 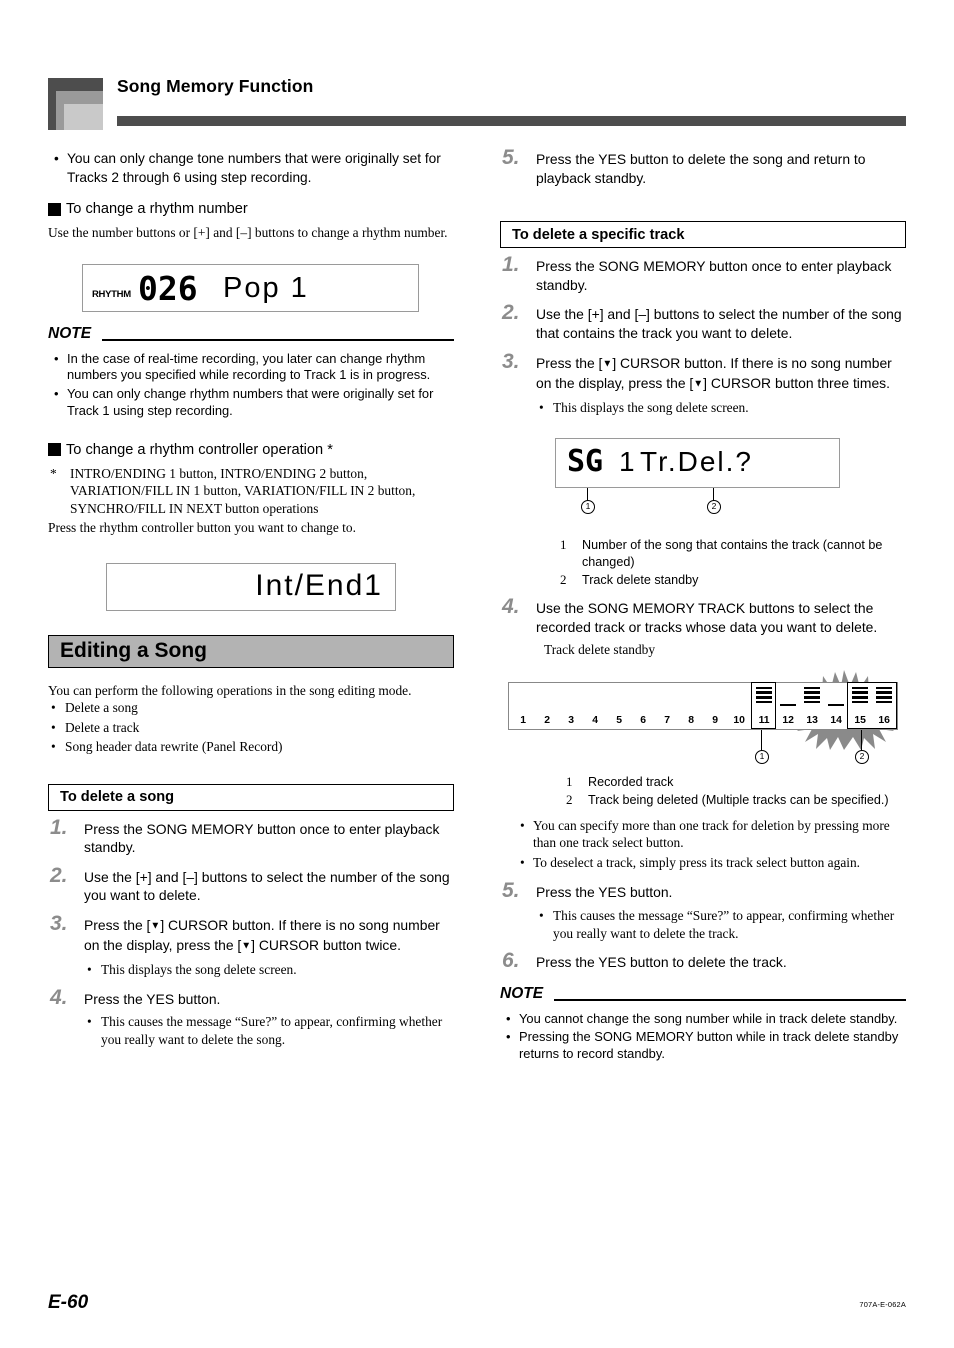 What do you see at coordinates (251, 651) in the screenshot?
I see `section-banner-editing-a-song: Editing a Song` at bounding box center [251, 651].